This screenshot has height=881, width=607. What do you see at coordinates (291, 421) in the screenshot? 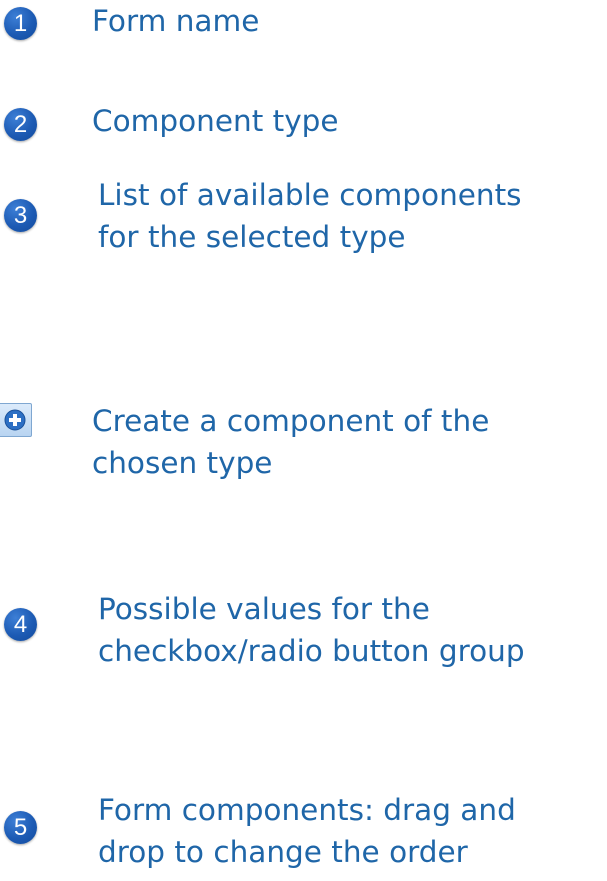
I see `legend-label-line: Create a component of the` at bounding box center [291, 421].